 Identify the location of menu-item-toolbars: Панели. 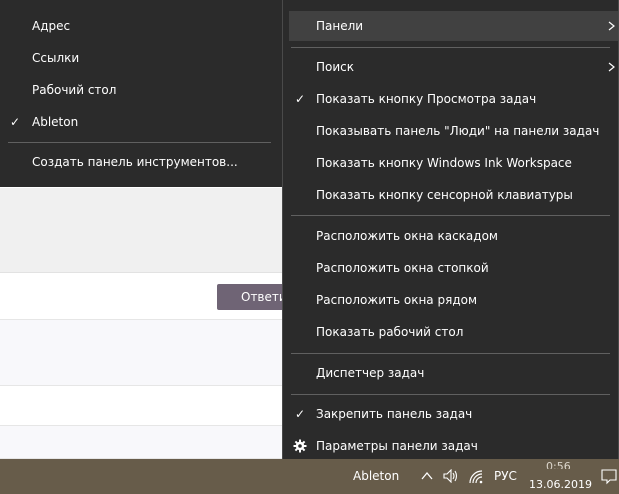
(450, 26).